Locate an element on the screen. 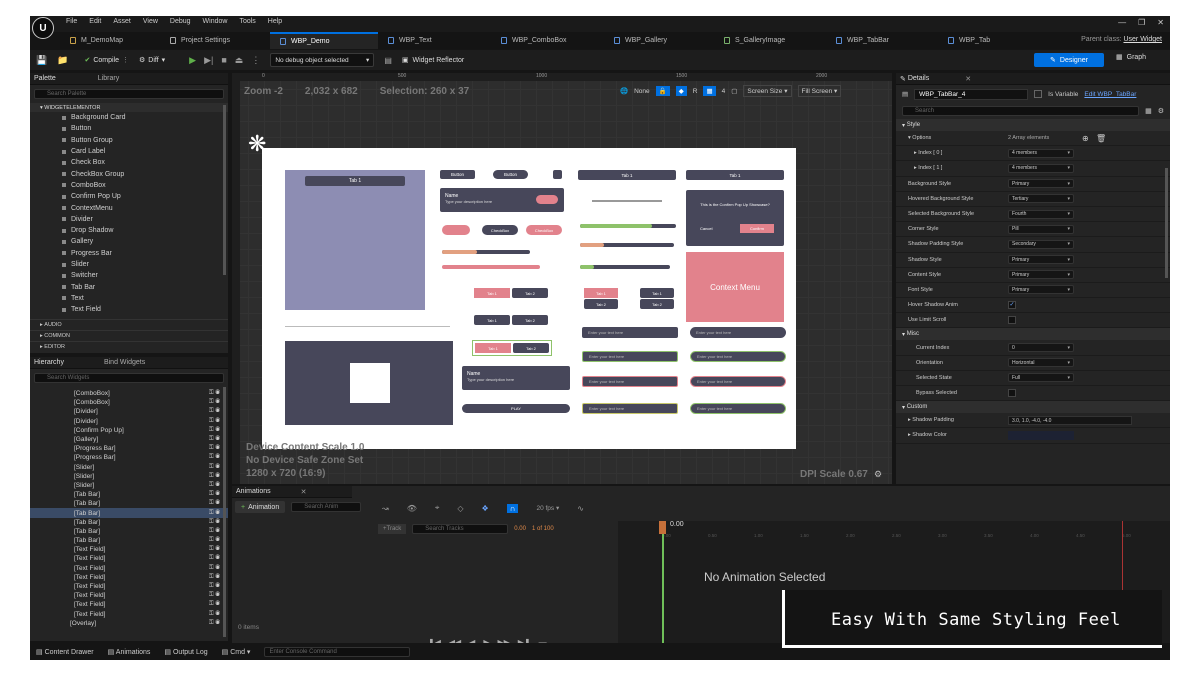 Image resolution: width=1200 pixels, height=675 pixels. misc-property-select: Full is located at coordinates (1041, 378).